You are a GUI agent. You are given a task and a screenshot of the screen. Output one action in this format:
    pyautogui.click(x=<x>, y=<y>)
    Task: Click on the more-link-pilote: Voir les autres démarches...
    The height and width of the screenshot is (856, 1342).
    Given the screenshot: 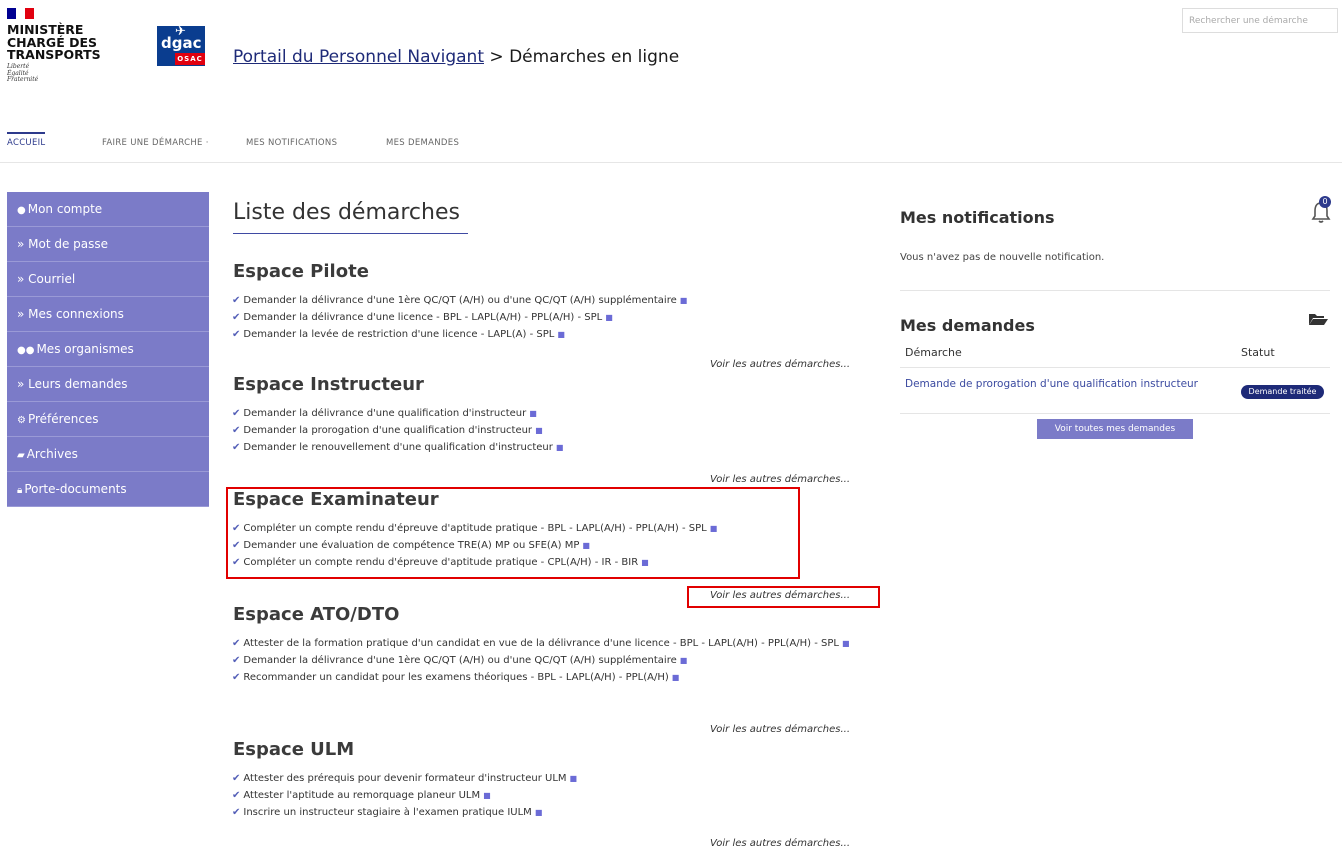 What is the action you would take?
    pyautogui.click(x=780, y=364)
    